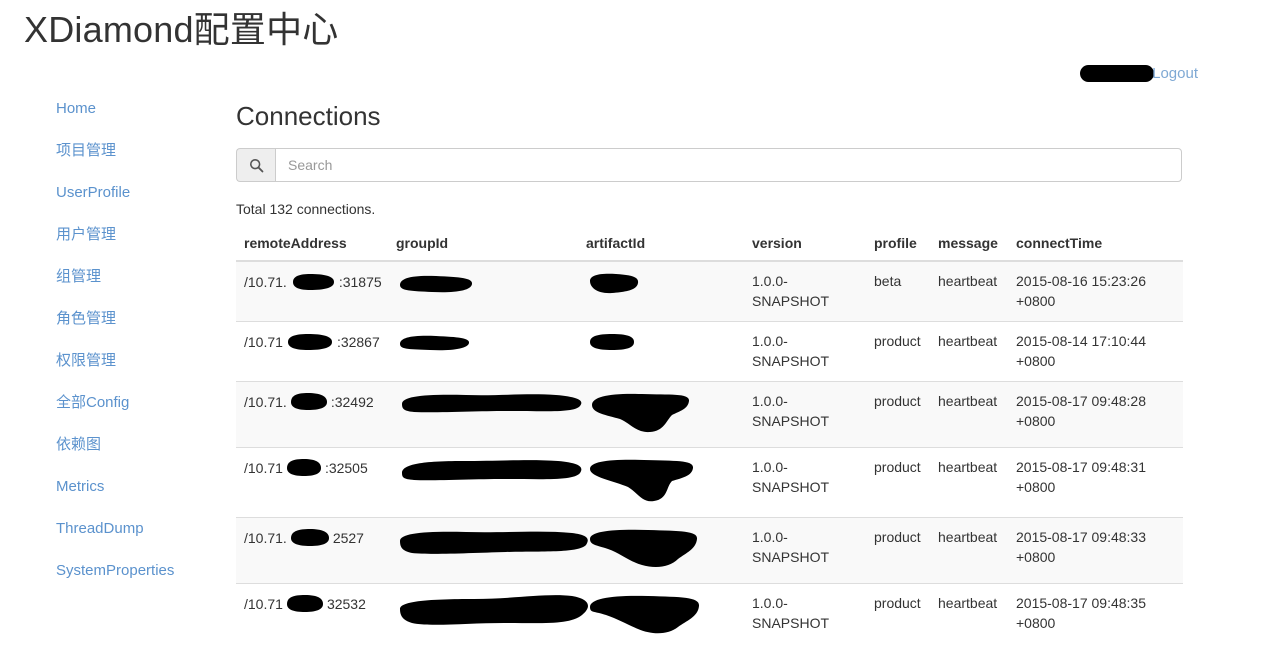 The width and height of the screenshot is (1284, 649). I want to click on table-row: /10.71. :32492, so click(709, 415).